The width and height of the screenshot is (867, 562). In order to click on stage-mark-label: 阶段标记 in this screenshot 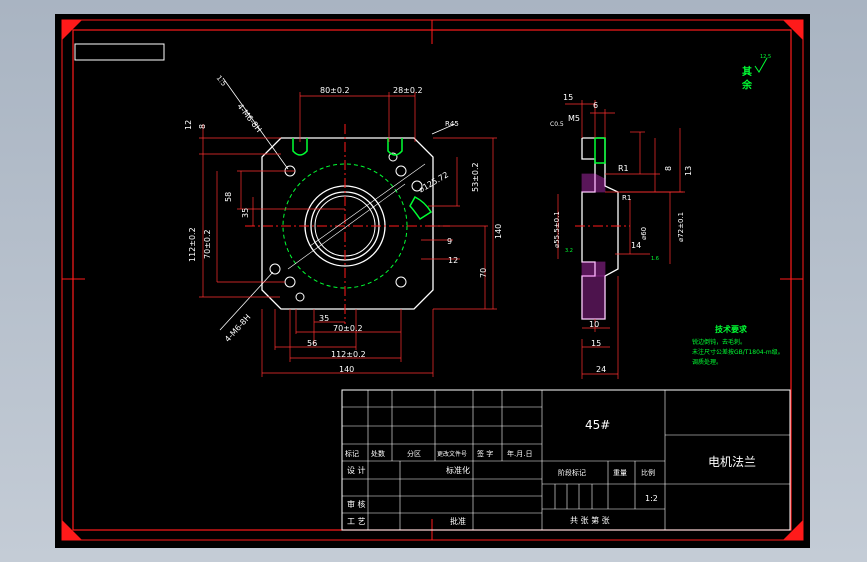, I will do `click(572, 472)`.